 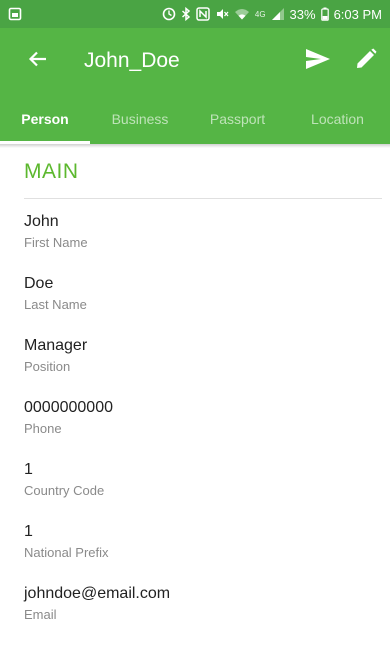 What do you see at coordinates (203, 14) in the screenshot?
I see `nfc-icon` at bounding box center [203, 14].